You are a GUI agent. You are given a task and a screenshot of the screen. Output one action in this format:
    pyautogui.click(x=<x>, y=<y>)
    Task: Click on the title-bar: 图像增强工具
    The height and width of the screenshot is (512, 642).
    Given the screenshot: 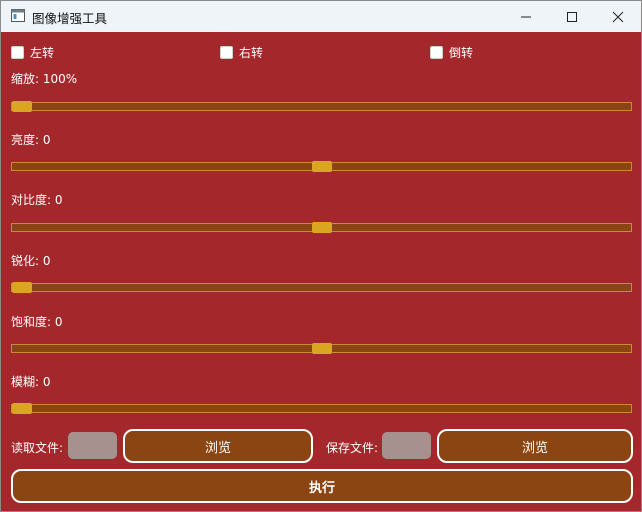 What is the action you would take?
    pyautogui.click(x=321, y=16)
    